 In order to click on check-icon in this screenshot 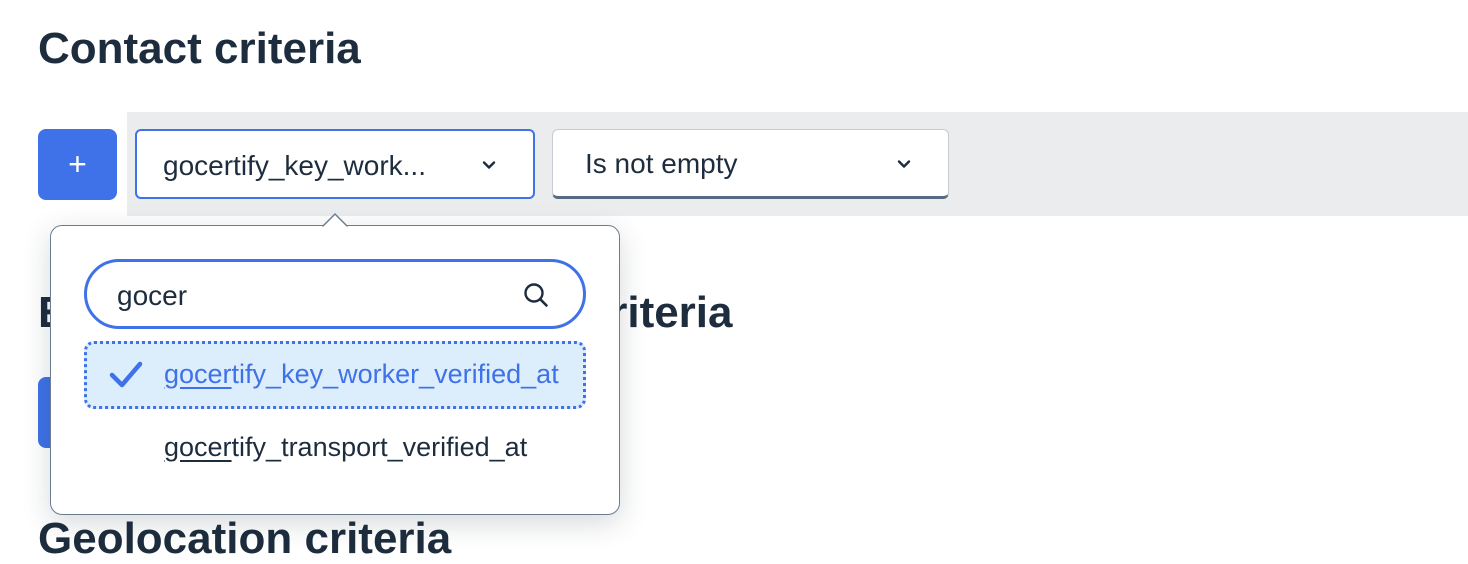, I will do `click(126, 374)`.